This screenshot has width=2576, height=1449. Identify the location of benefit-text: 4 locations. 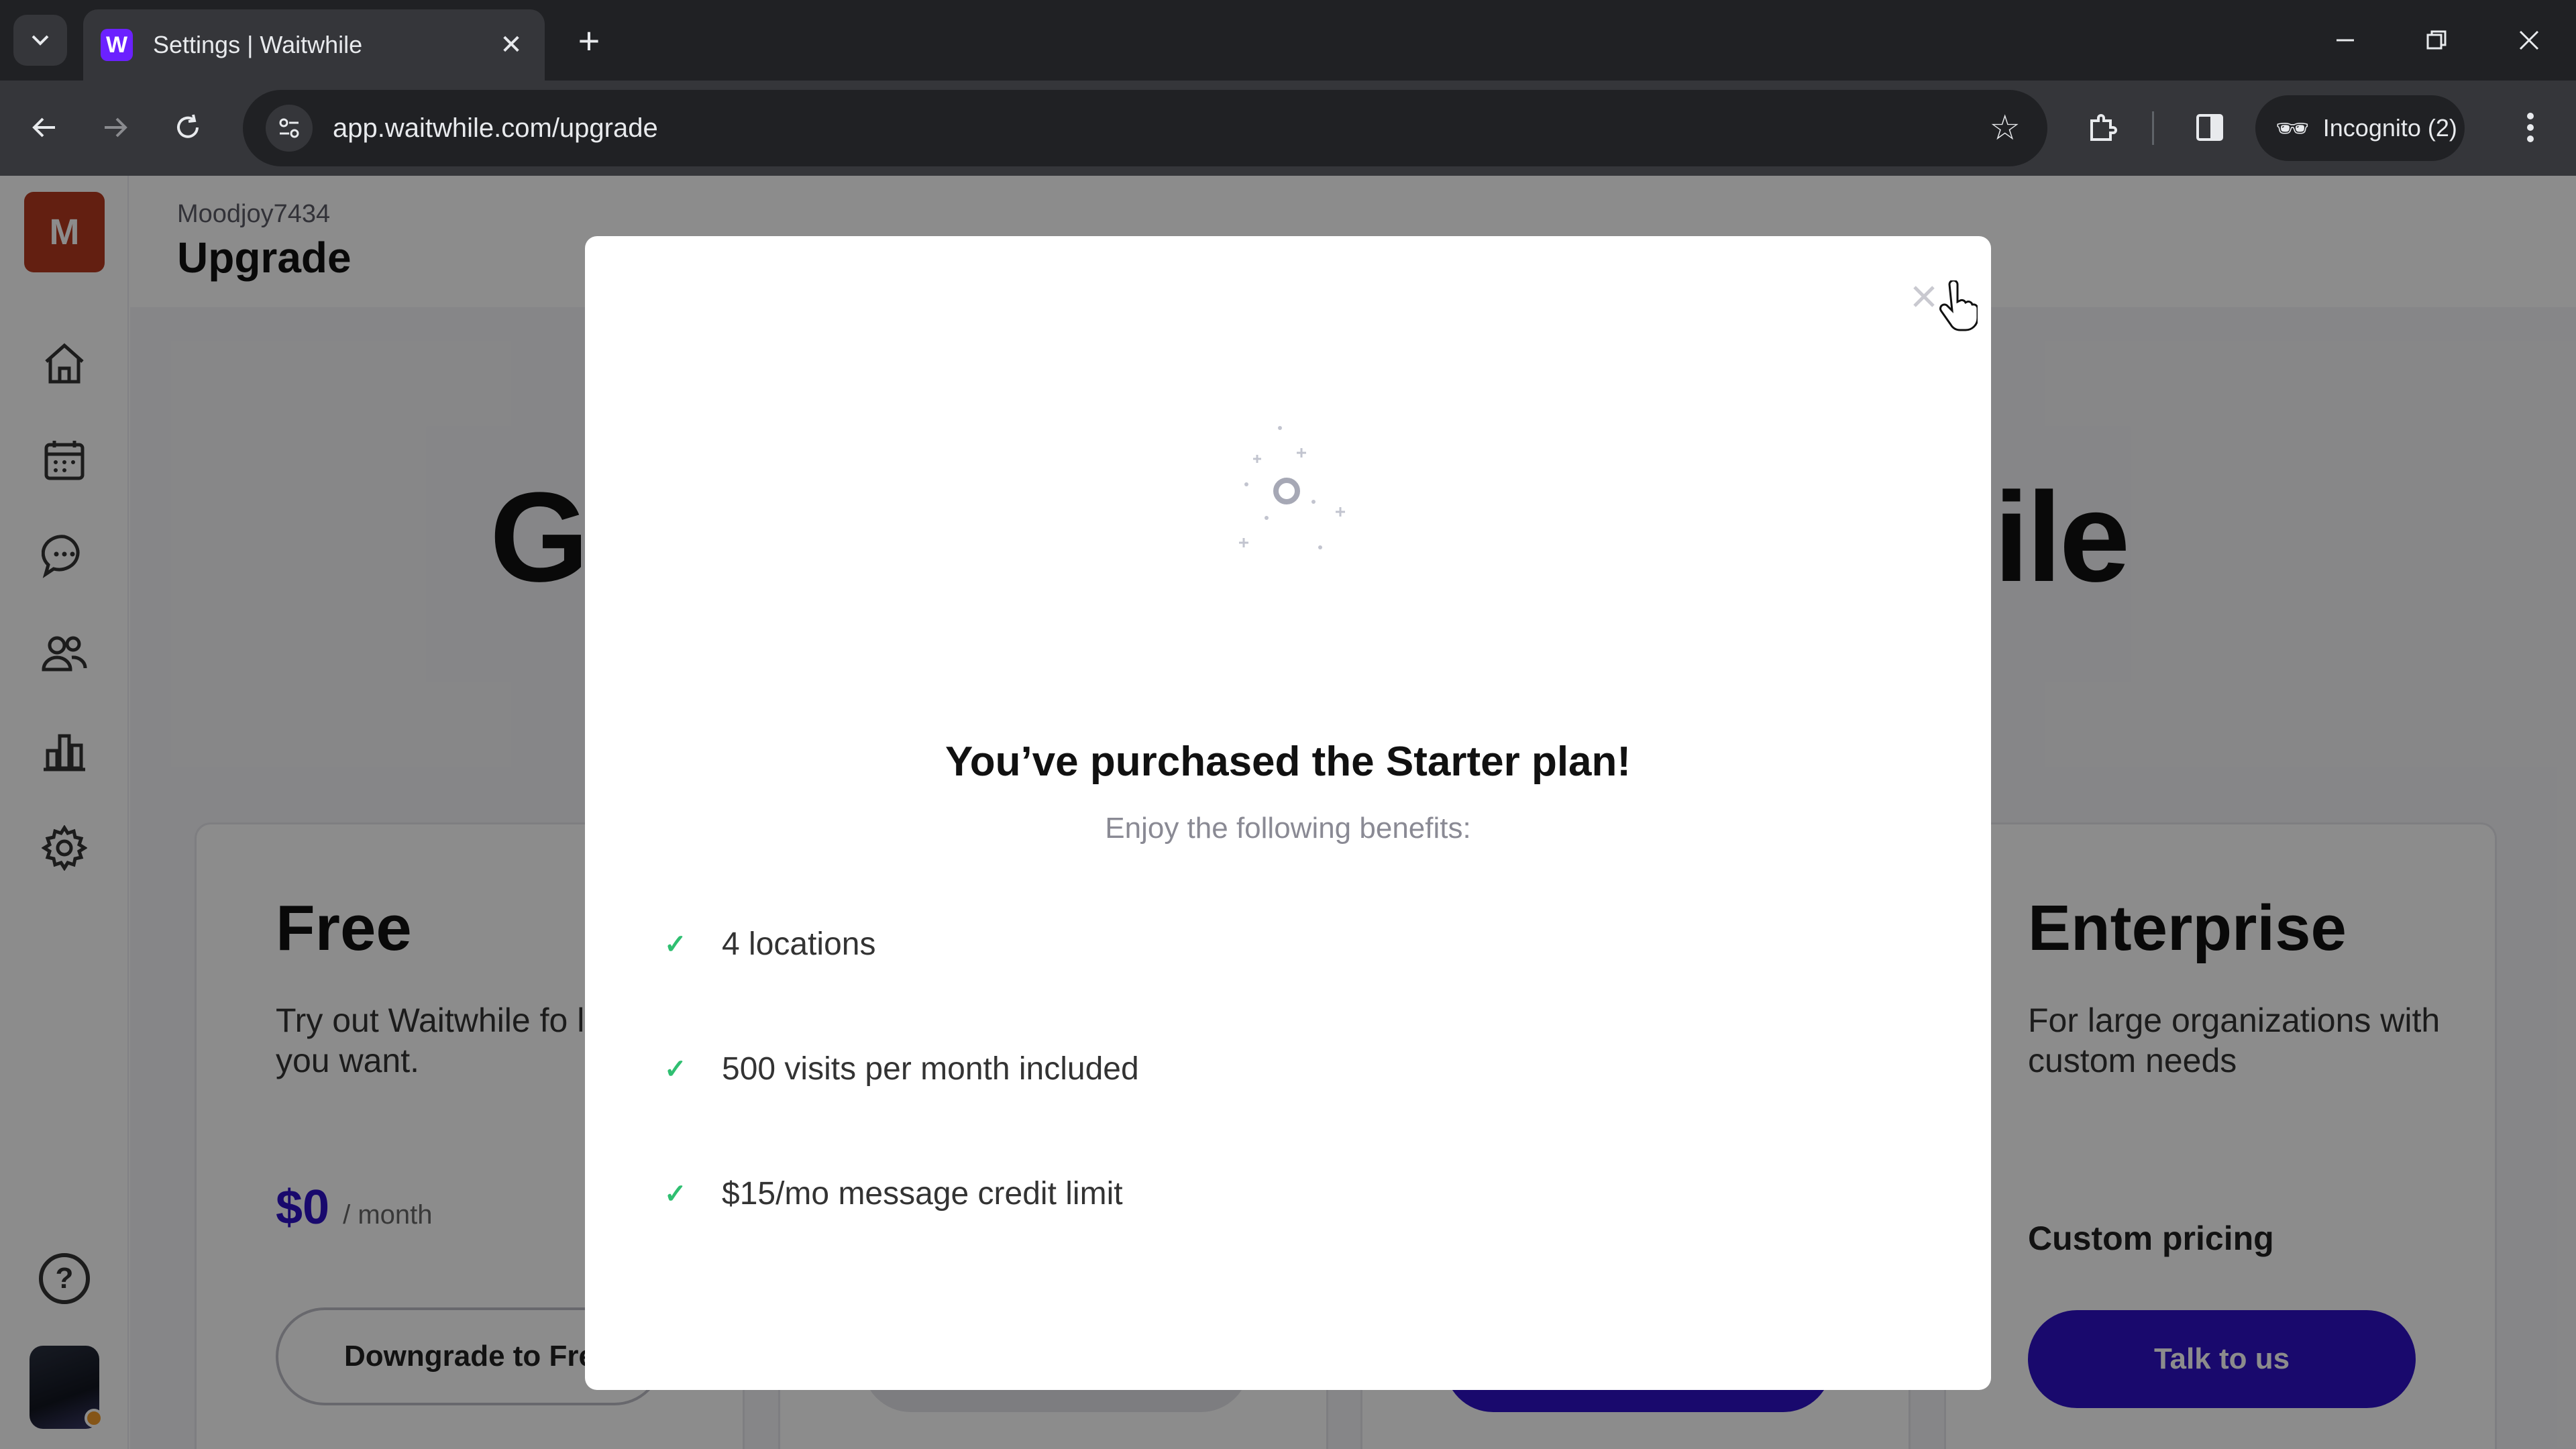
(799, 944).